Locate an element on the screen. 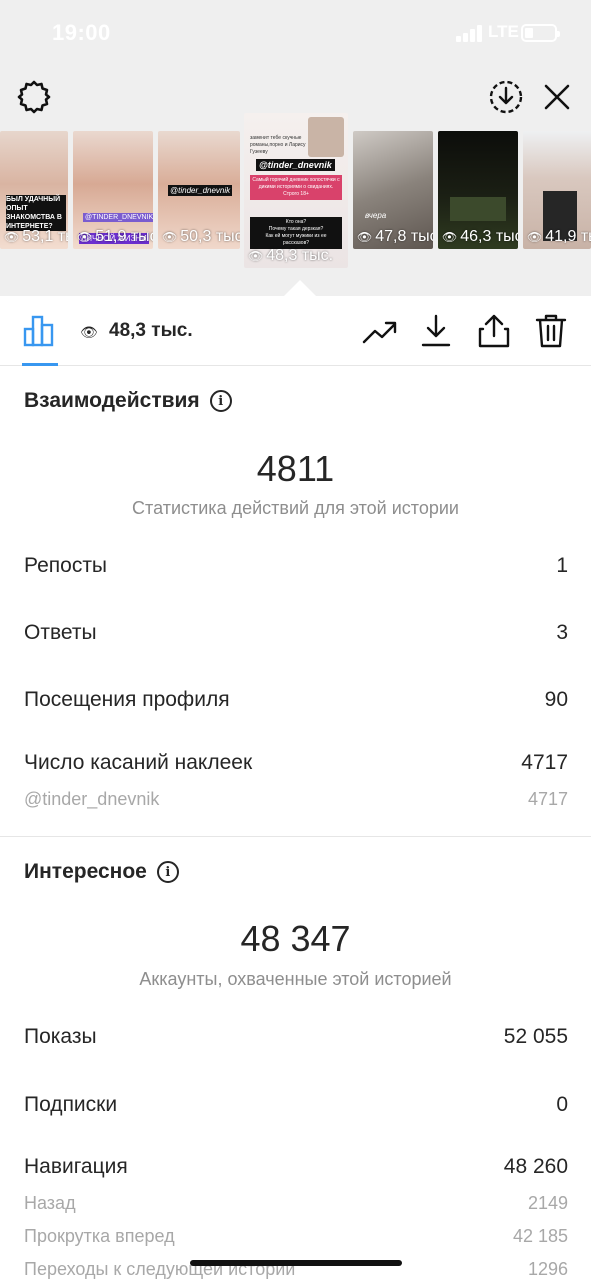 This screenshot has width=591, height=1280. download-icon is located at coordinates (436, 331).